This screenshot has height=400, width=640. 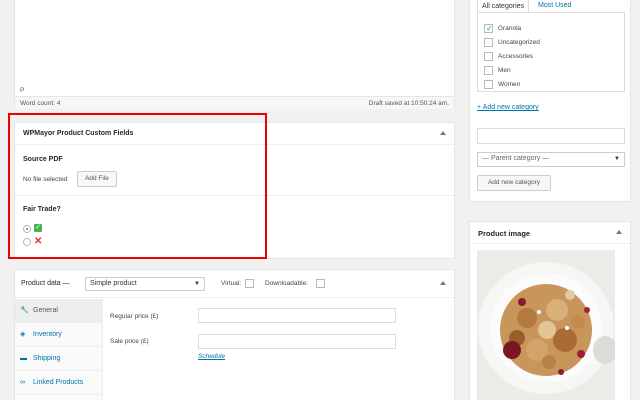 What do you see at coordinates (47, 358) in the screenshot?
I see `tab-label: Shipping` at bounding box center [47, 358].